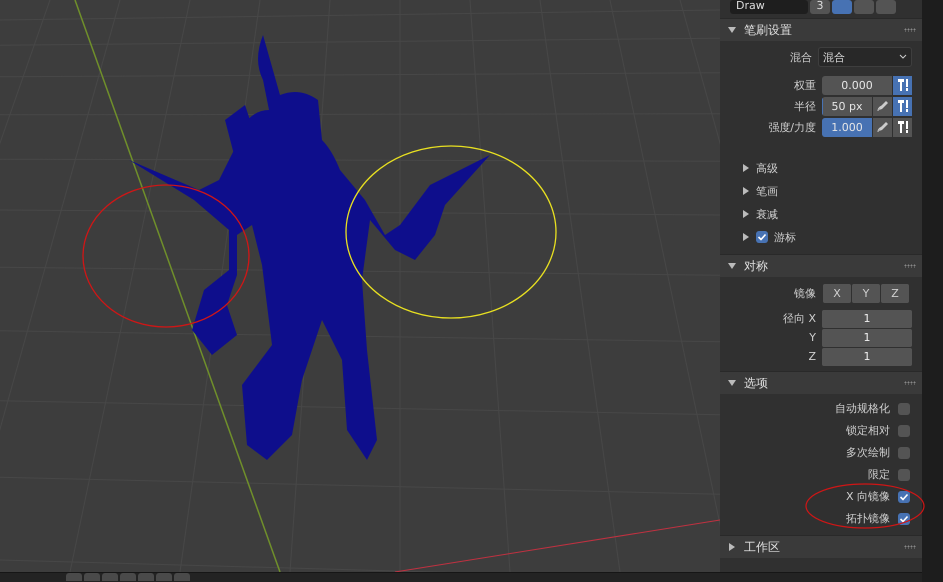 This screenshot has height=582, width=943. What do you see at coordinates (762, 547) in the screenshot?
I see `panel-title: 工作区` at bounding box center [762, 547].